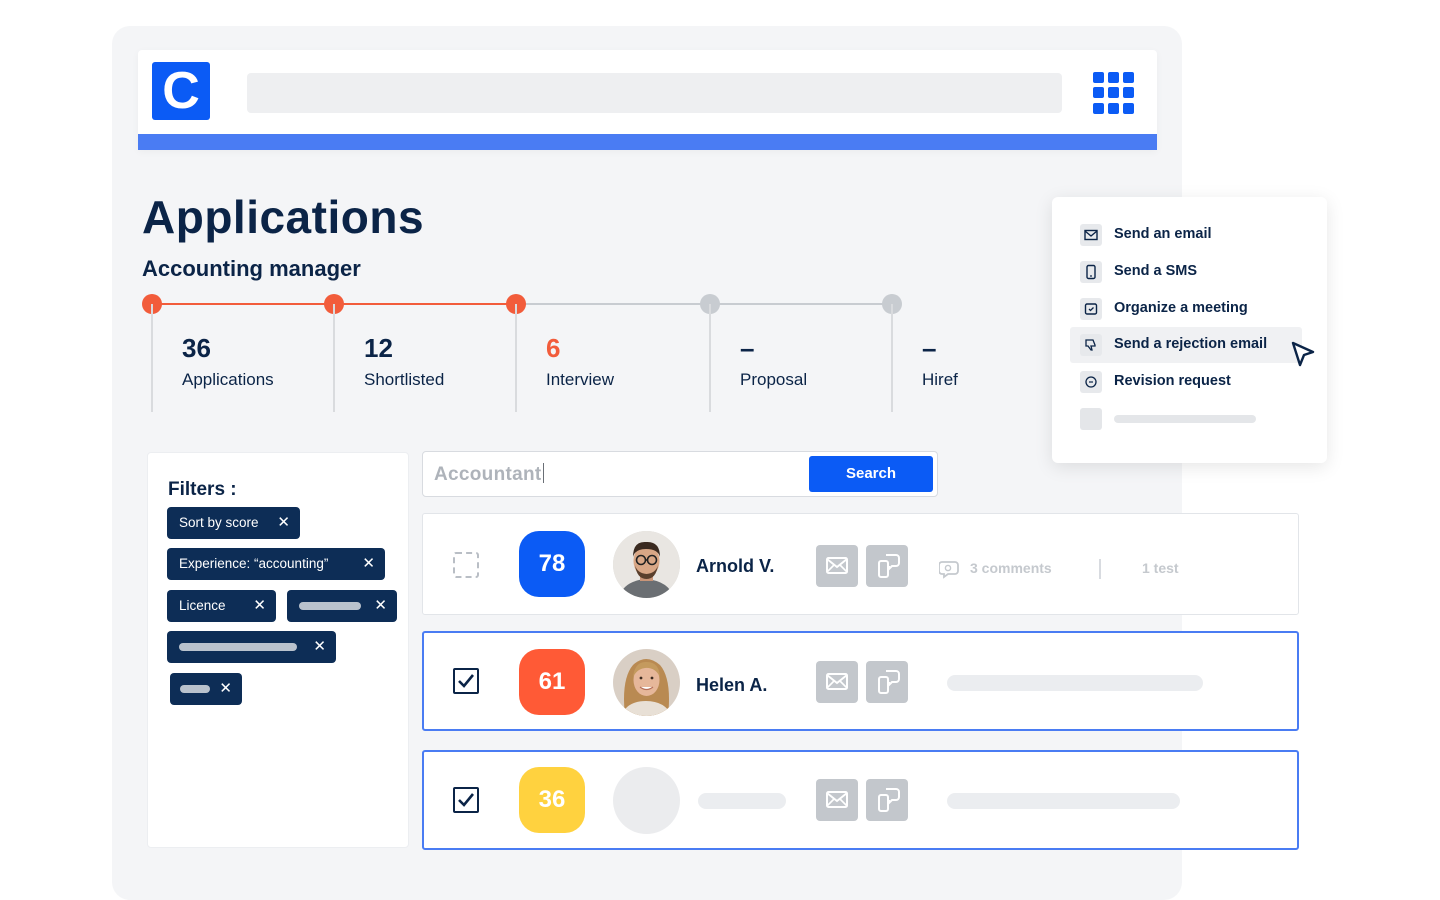  I want to click on search-input-value: Accountant, so click(488, 474).